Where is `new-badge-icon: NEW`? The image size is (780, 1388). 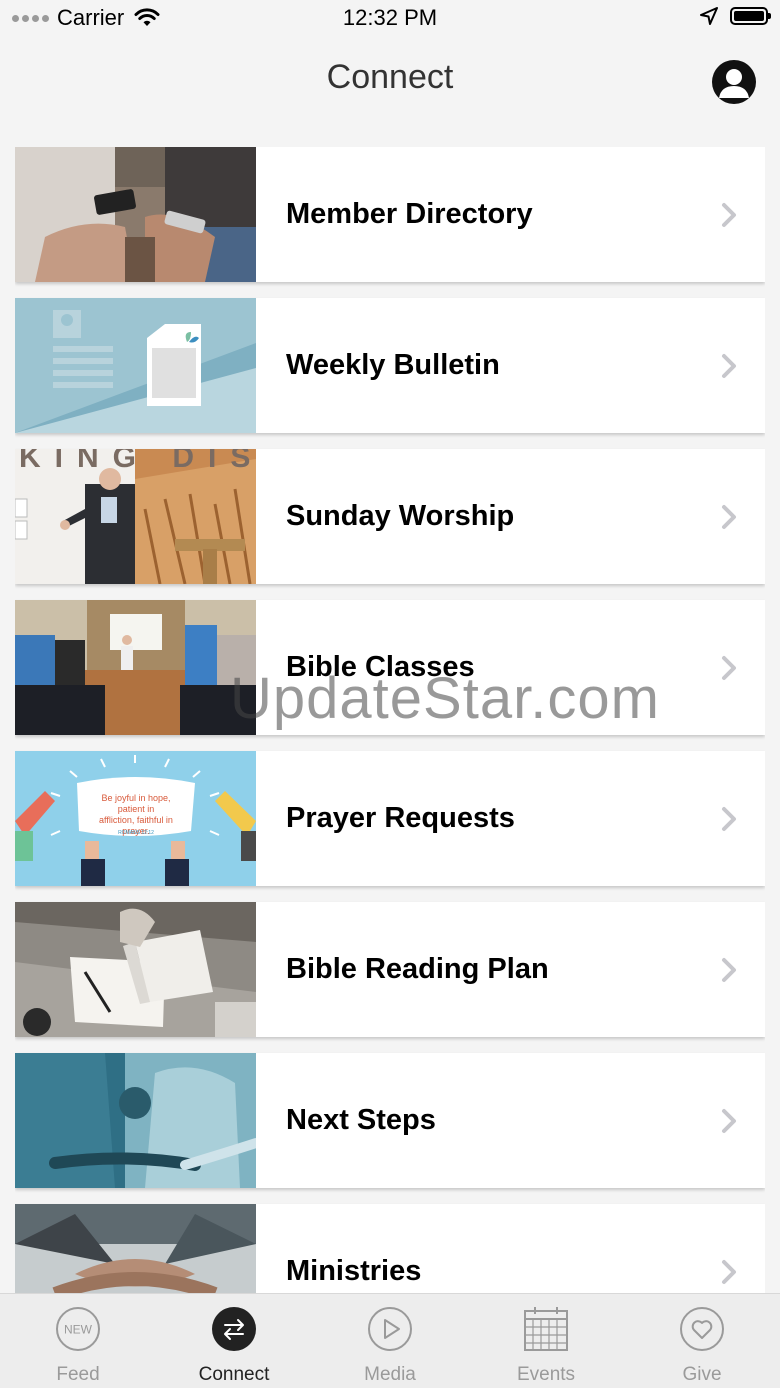
new-badge-icon: NEW is located at coordinates (78, 1329).